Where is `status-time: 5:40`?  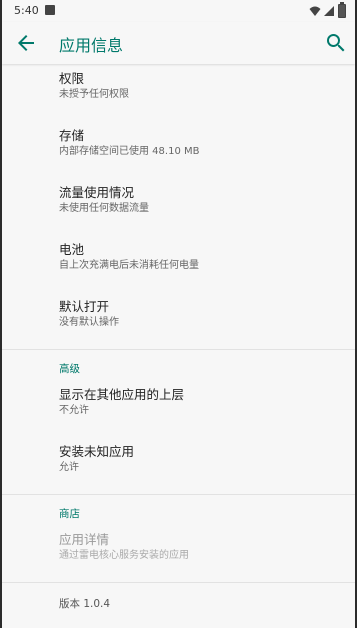 status-time: 5:40 is located at coordinates (26, 10).